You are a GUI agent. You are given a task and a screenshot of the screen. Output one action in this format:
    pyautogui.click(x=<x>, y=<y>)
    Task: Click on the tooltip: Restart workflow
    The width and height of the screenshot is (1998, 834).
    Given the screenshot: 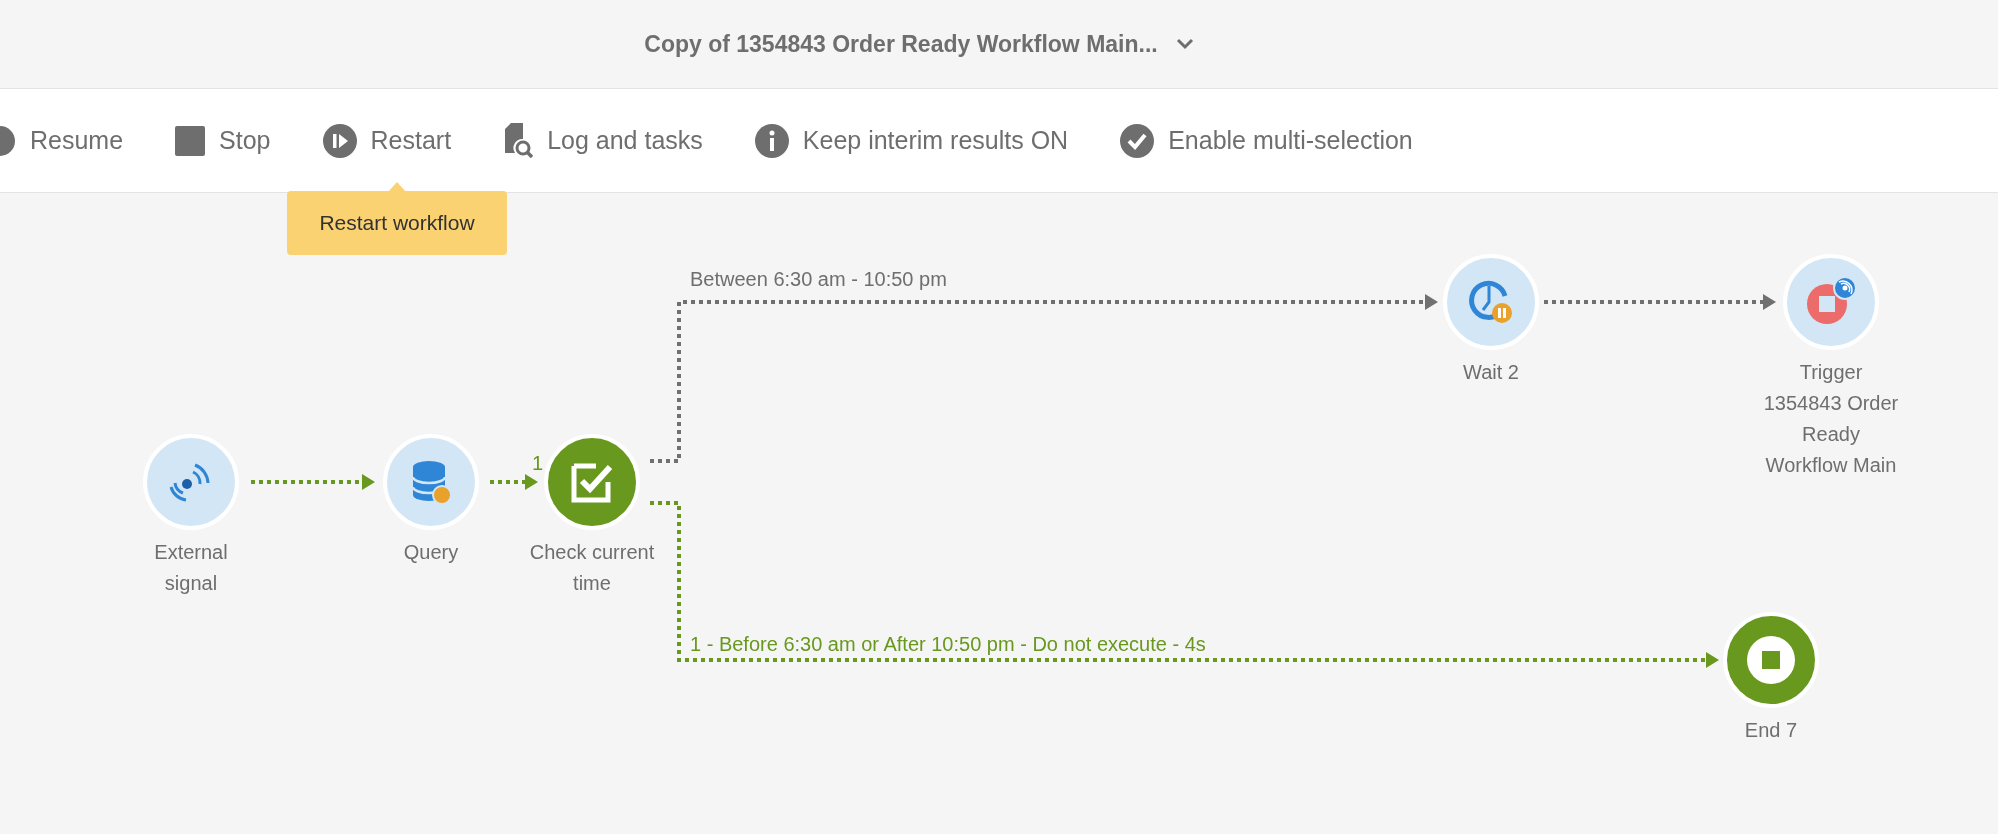 What is the action you would take?
    pyautogui.click(x=397, y=223)
    